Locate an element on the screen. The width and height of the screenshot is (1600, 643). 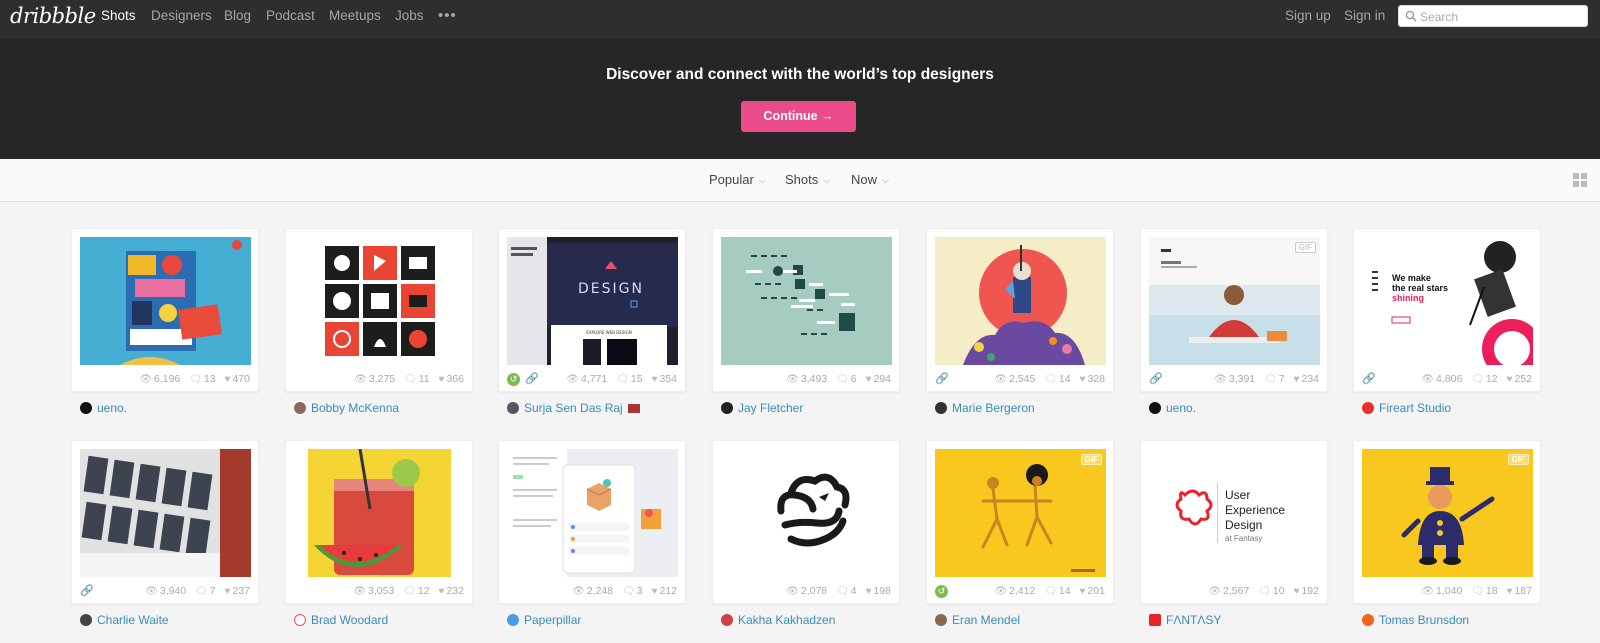
shot-author: FΛNTΛSY is located at coordinates (1185, 620).